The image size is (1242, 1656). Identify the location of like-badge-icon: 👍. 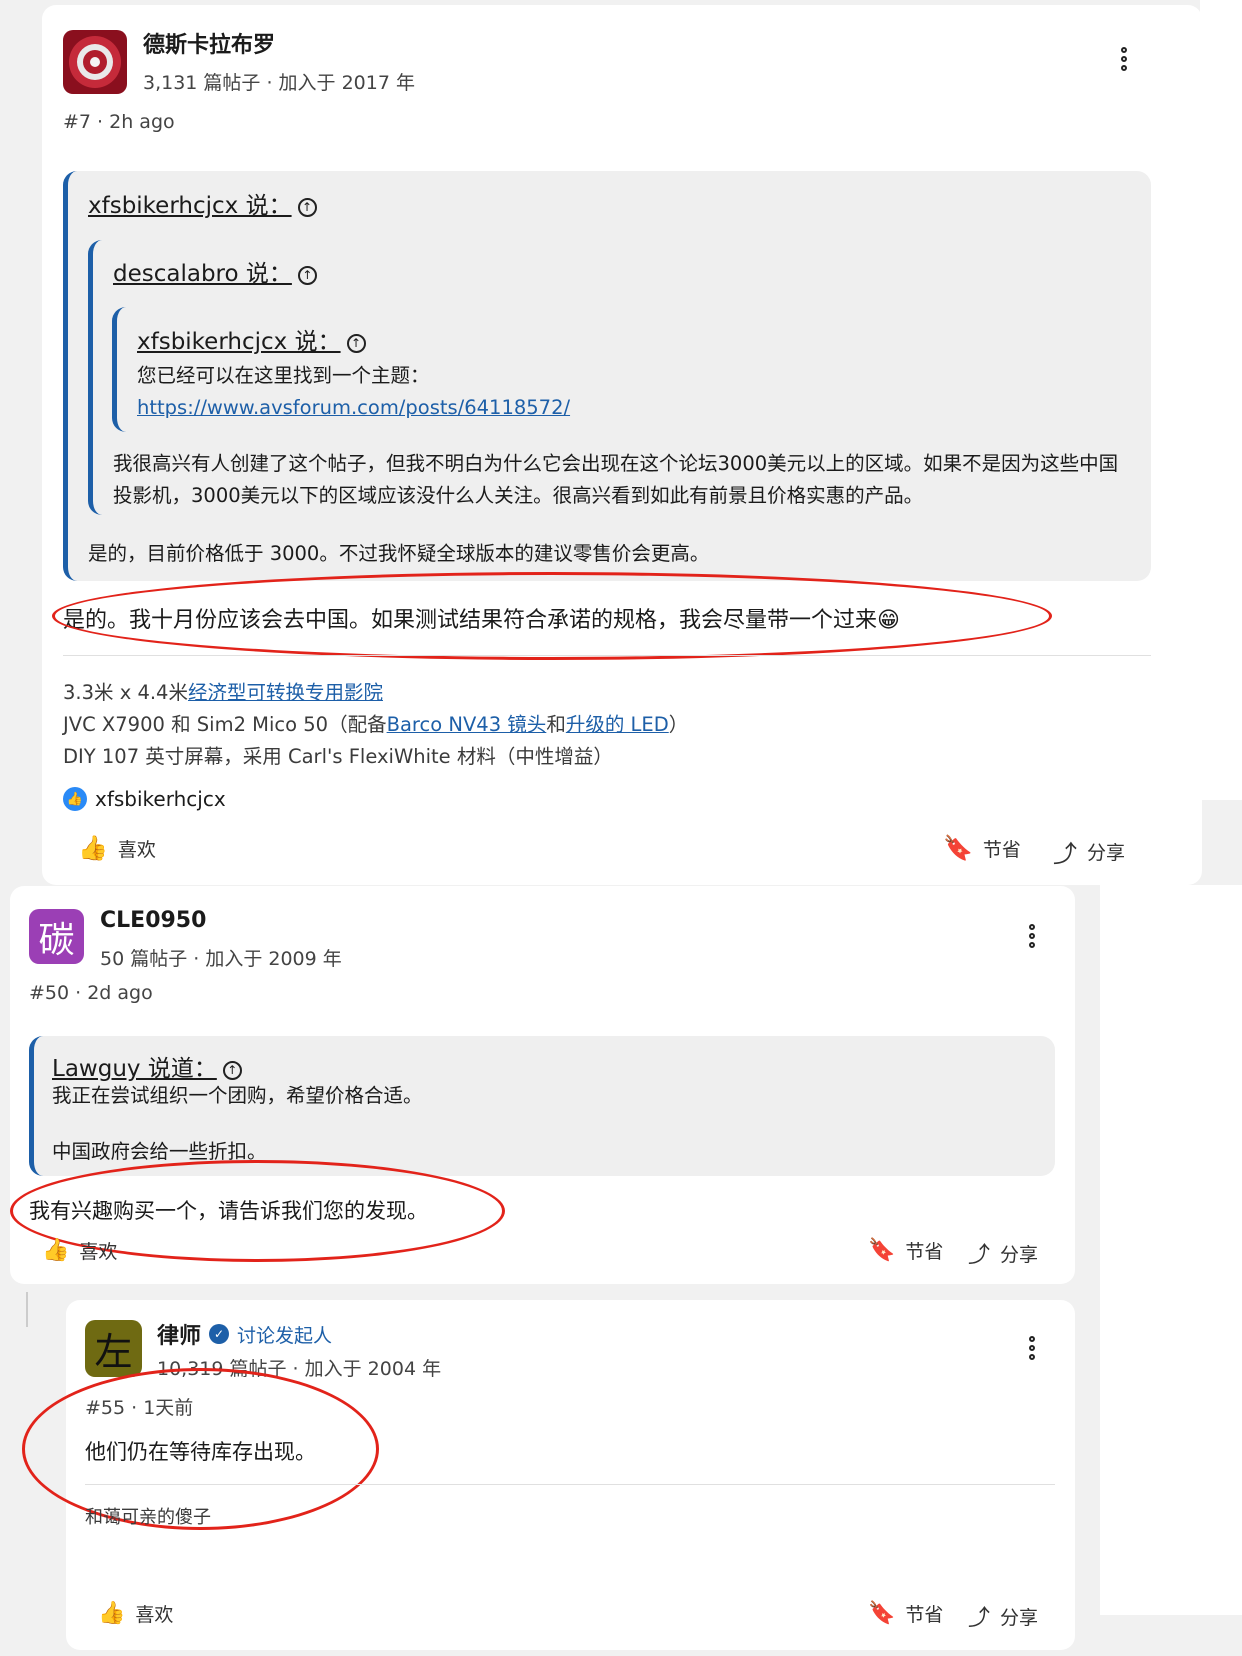
(75, 799).